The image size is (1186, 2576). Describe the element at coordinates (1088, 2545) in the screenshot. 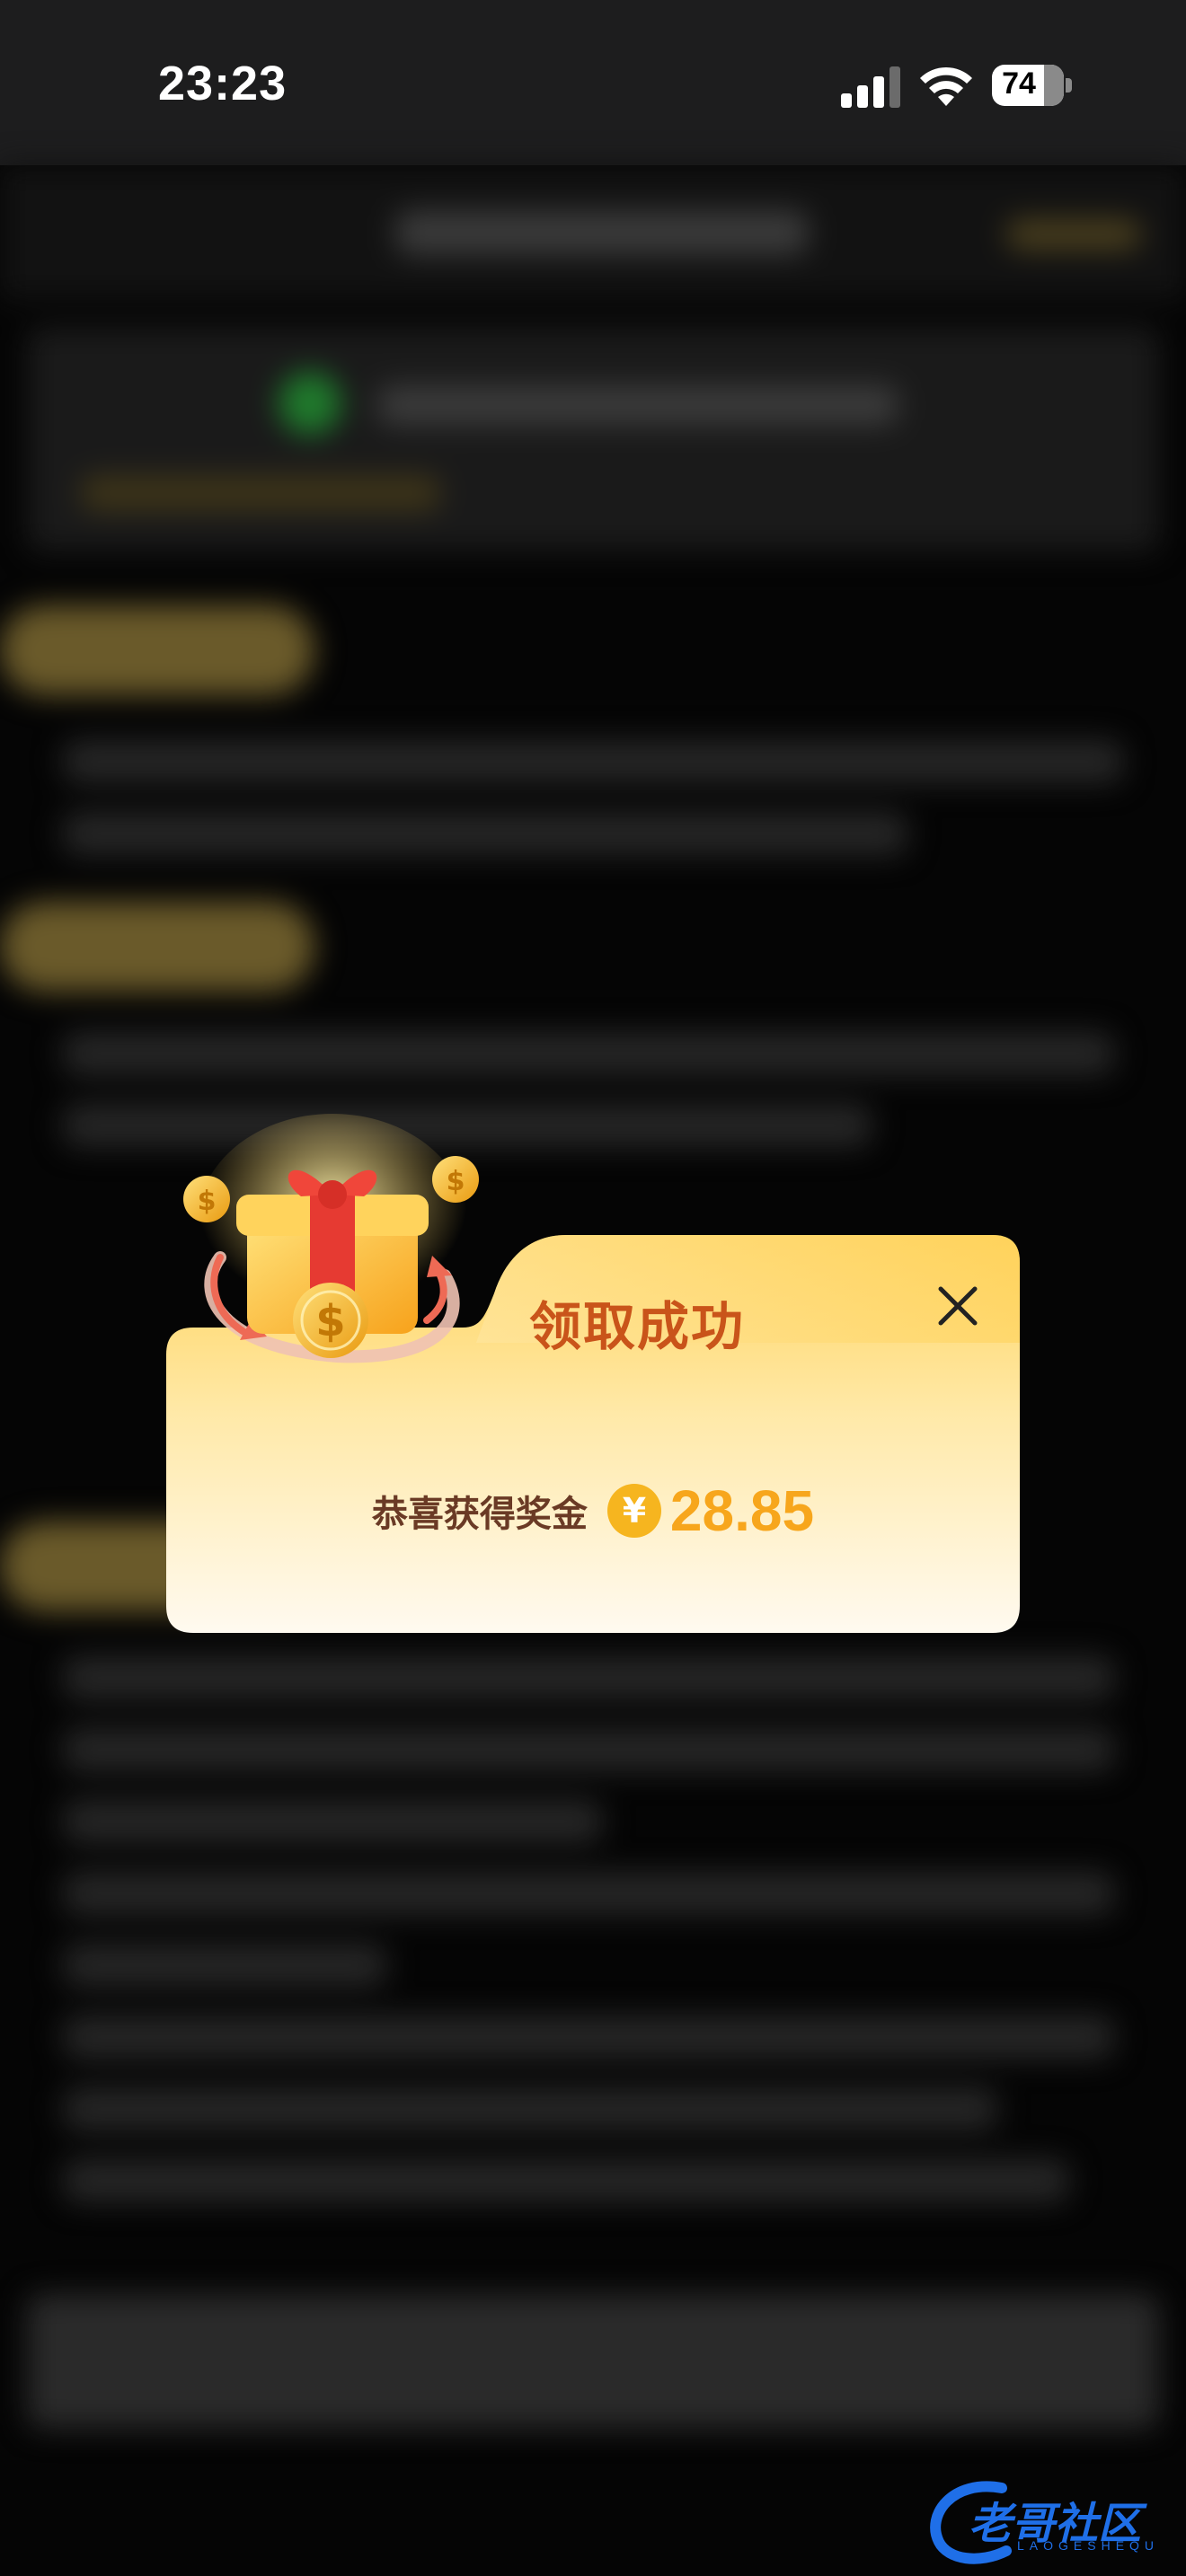

I see `watermark-sub: LAOGESHEQU` at that location.